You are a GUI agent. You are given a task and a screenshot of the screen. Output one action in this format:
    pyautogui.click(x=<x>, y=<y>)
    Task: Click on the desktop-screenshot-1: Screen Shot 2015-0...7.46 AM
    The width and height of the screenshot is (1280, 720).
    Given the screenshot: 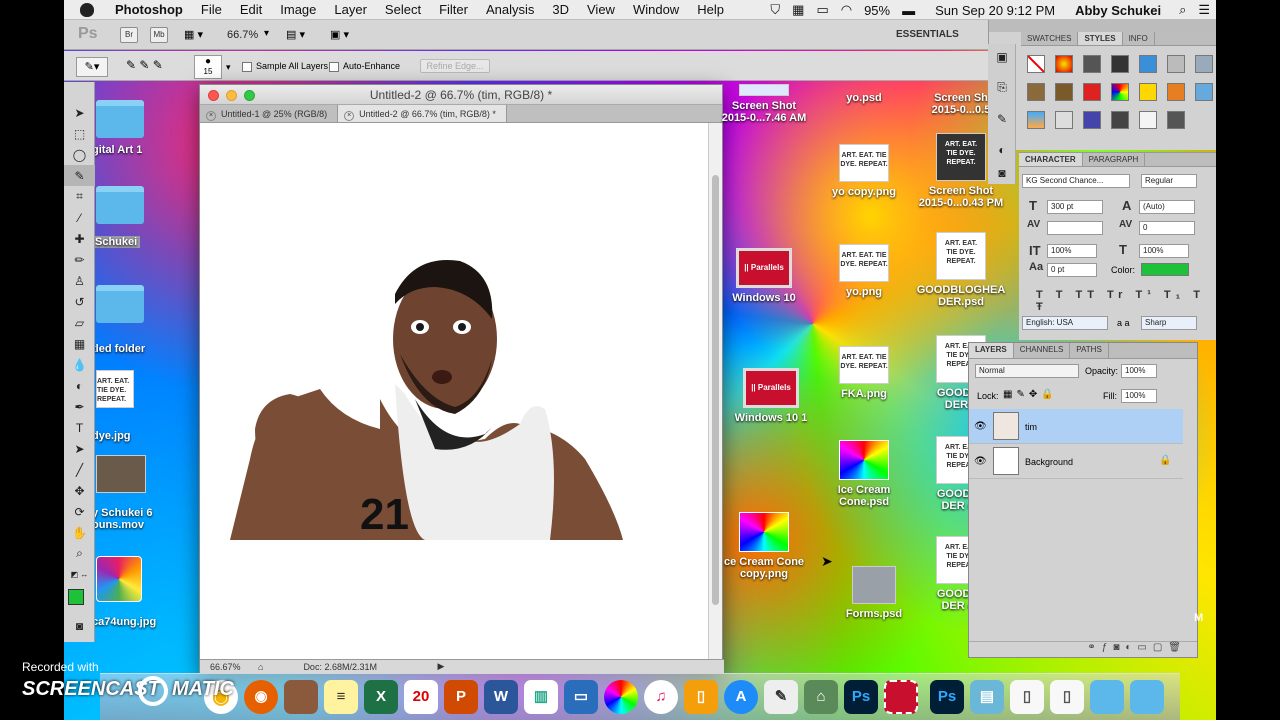 What is the action you would take?
    pyautogui.click(x=764, y=104)
    